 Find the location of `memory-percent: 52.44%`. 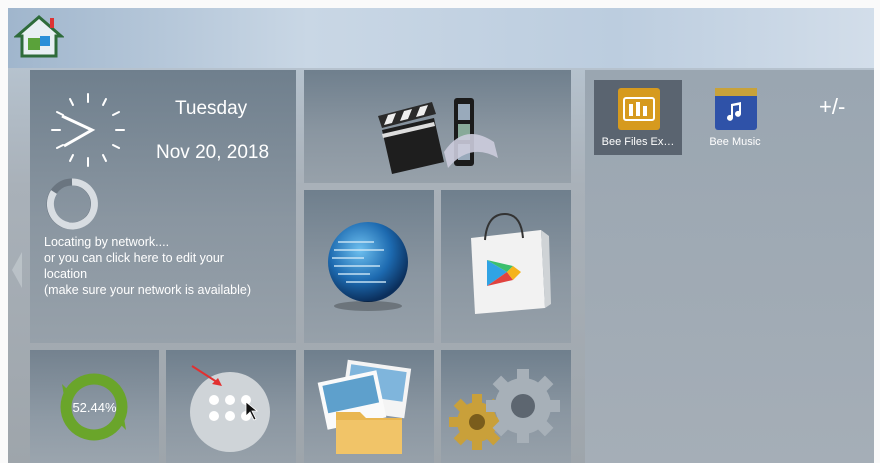

memory-percent: 52.44% is located at coordinates (94, 407).